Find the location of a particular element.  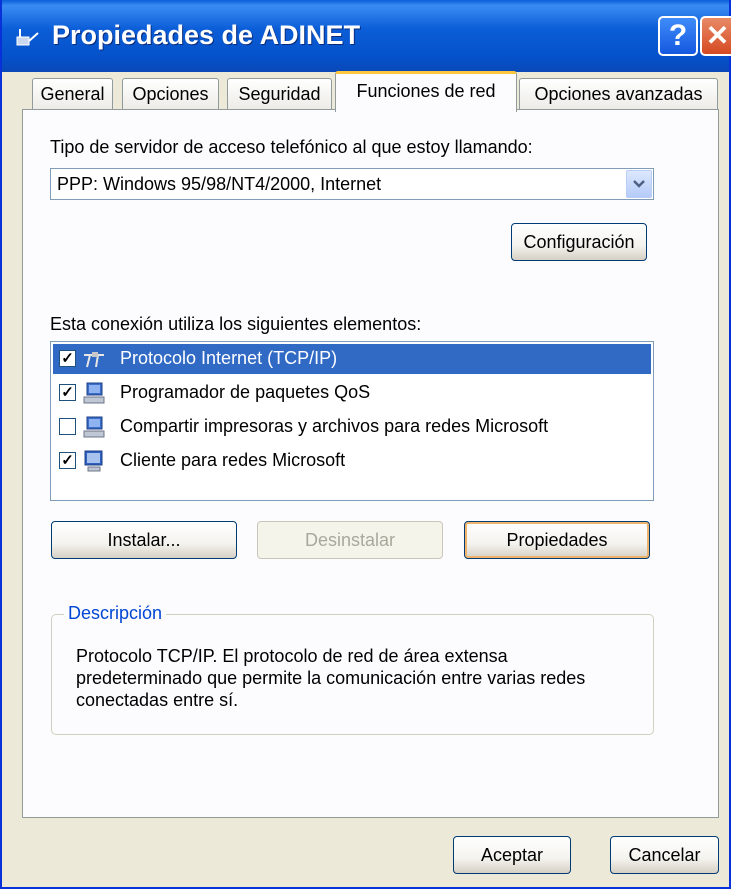

close-button: ✕ is located at coordinates (715, 36).